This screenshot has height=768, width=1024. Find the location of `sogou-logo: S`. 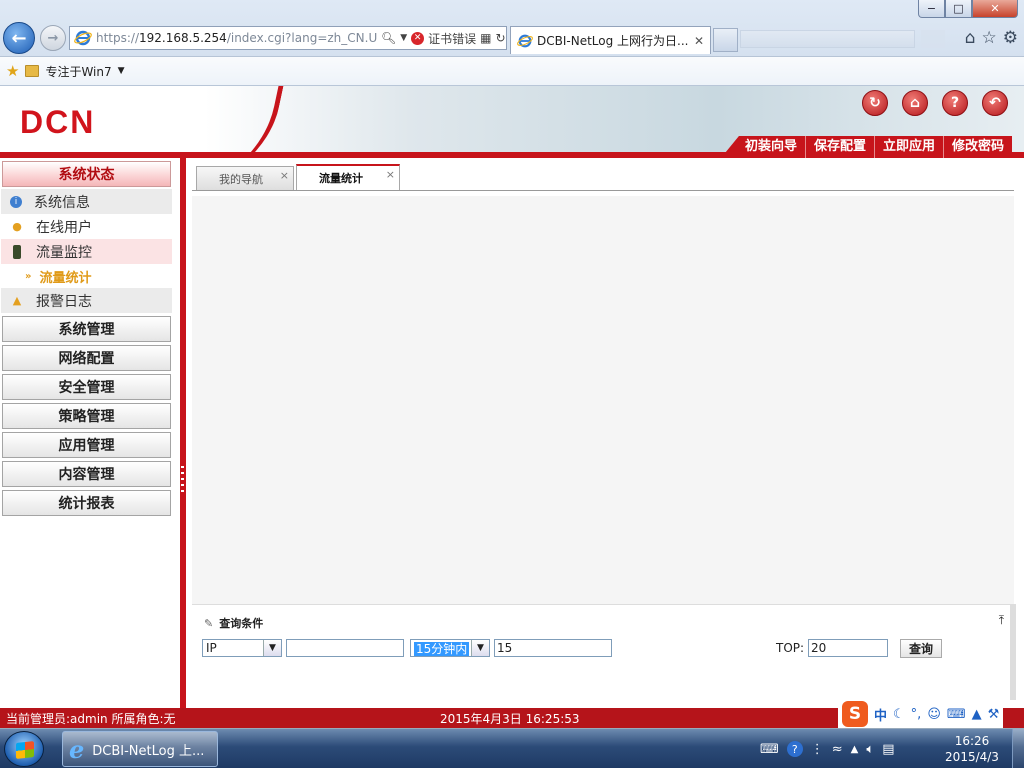

sogou-logo: S is located at coordinates (855, 714).